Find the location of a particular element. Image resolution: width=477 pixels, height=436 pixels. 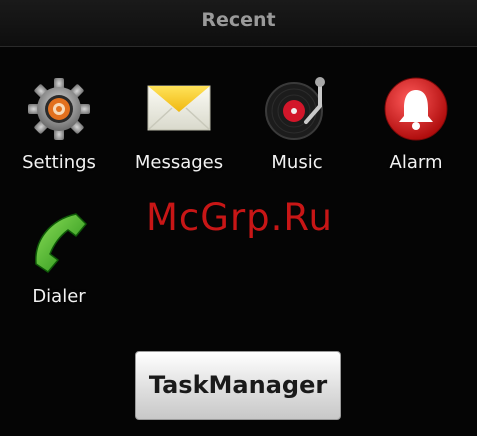

app-label: Settings is located at coordinates (59, 162).